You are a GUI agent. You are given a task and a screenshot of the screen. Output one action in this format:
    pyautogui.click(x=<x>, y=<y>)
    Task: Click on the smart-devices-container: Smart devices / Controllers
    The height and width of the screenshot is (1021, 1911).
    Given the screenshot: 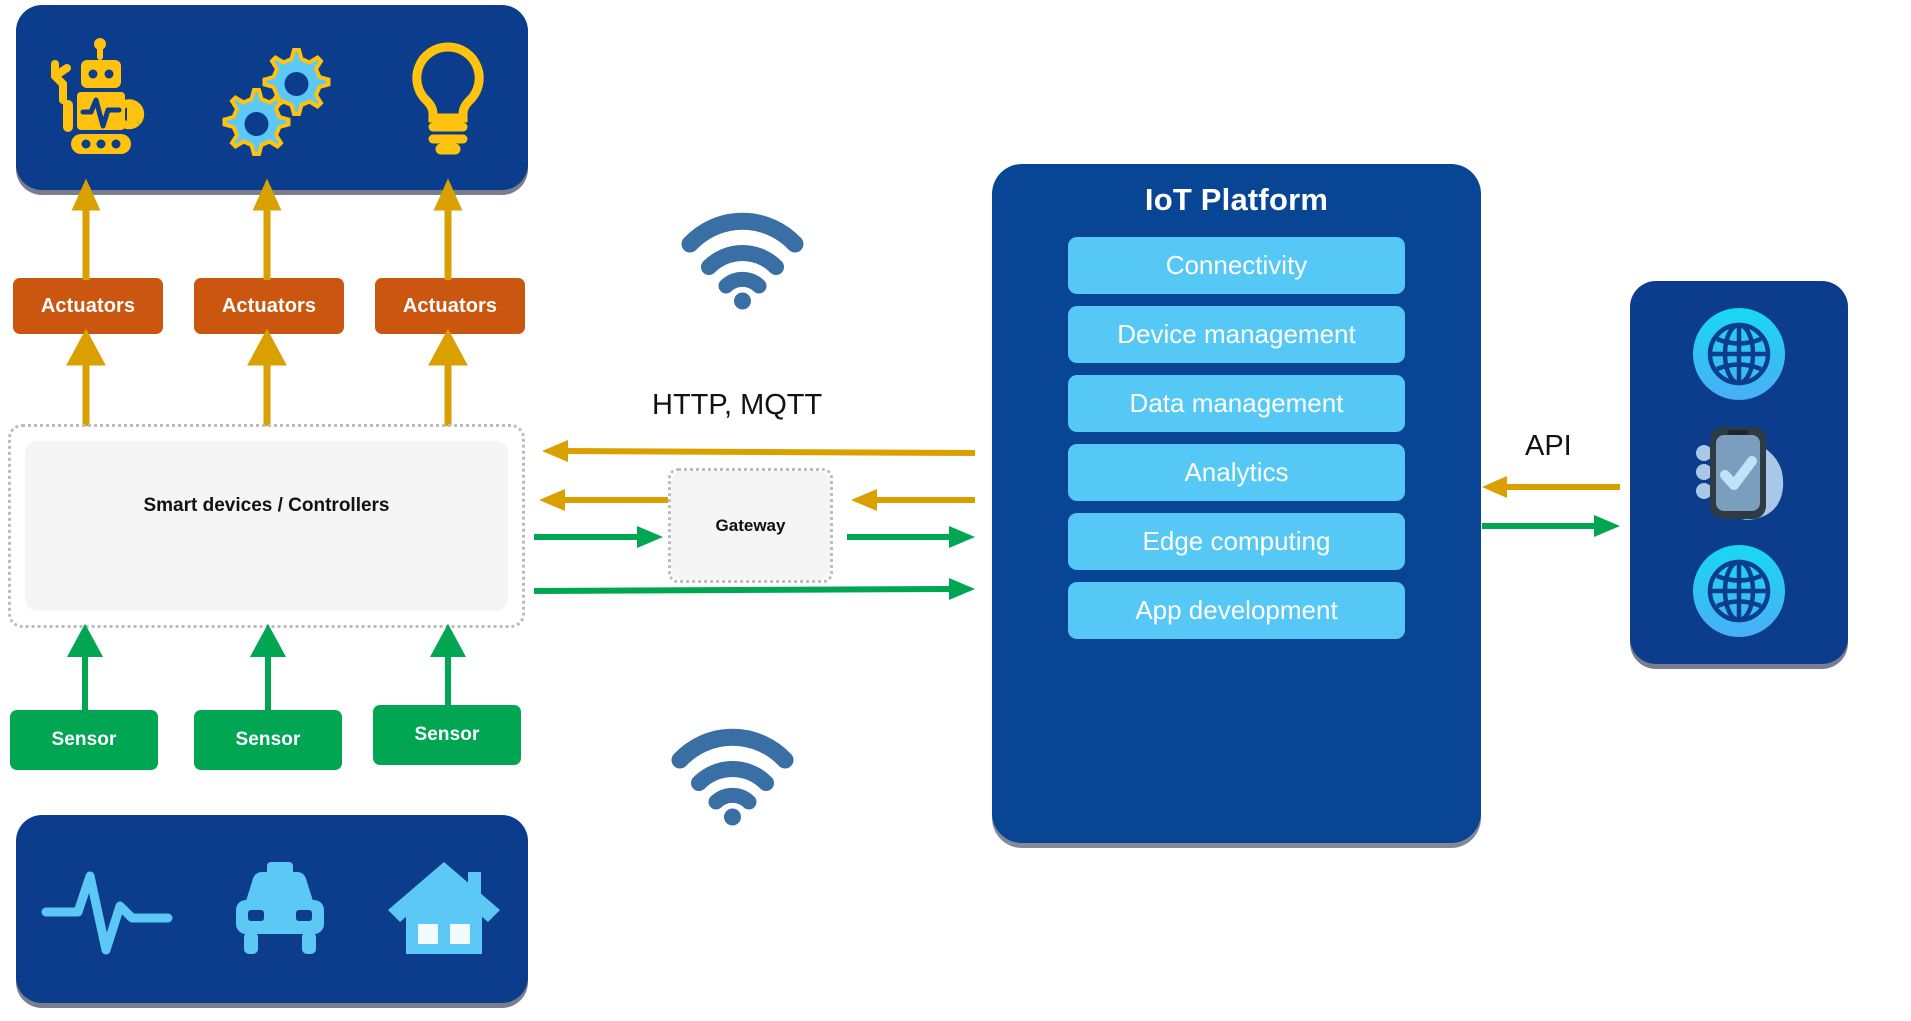 What is the action you would take?
    pyautogui.click(x=266, y=526)
    